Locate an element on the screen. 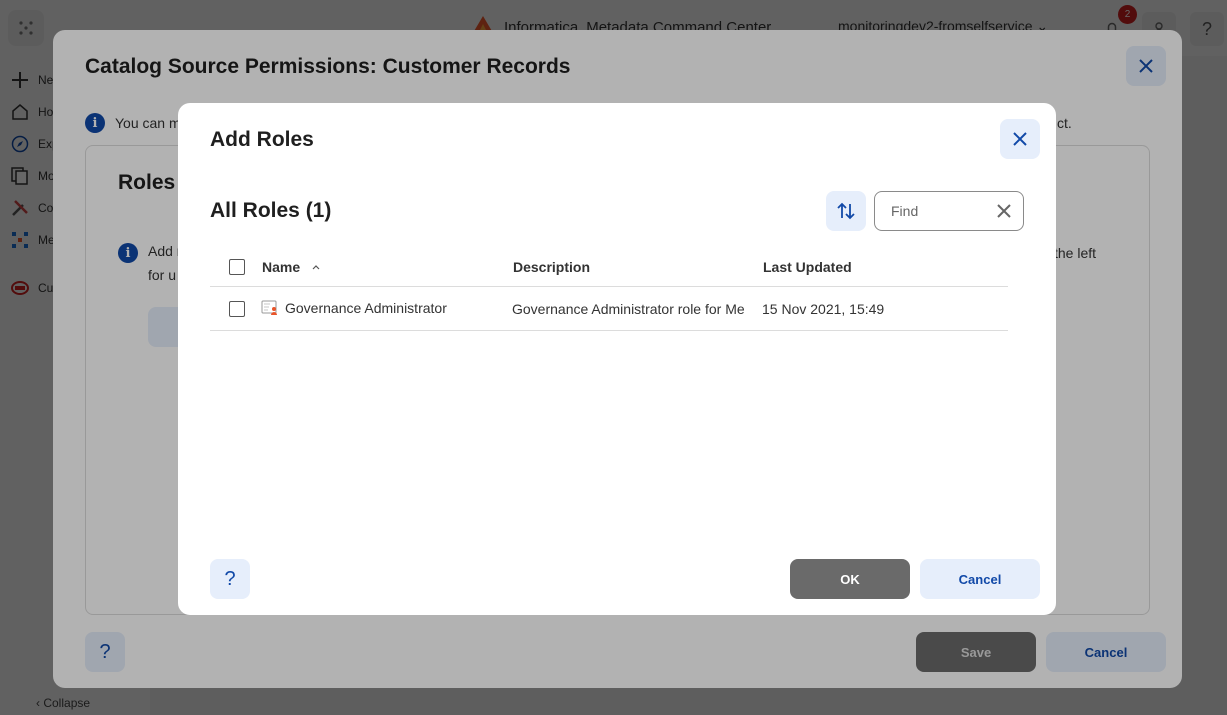  help-button: ? is located at coordinates (230, 579).